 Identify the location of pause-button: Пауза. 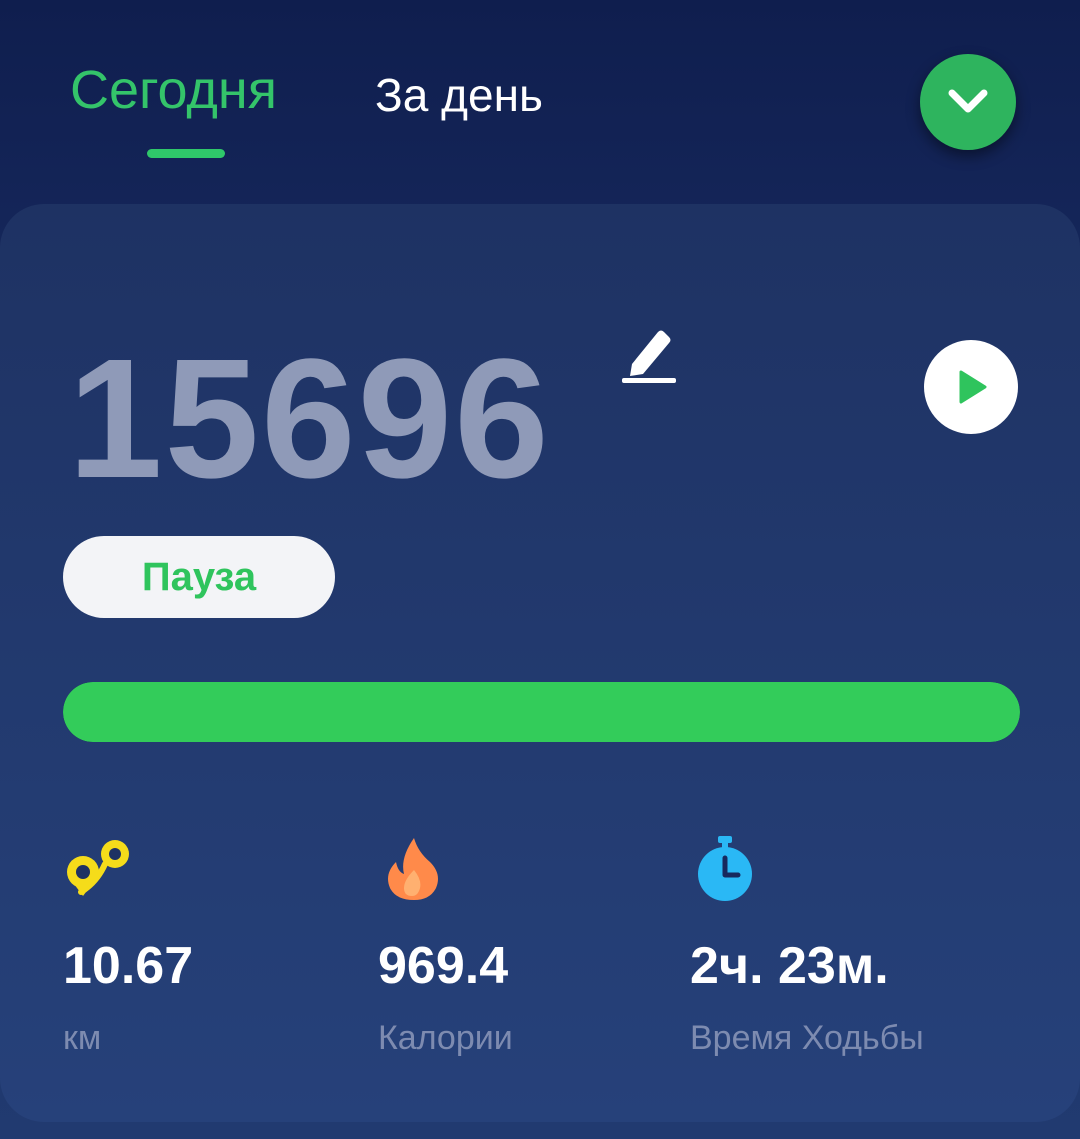
(199, 577).